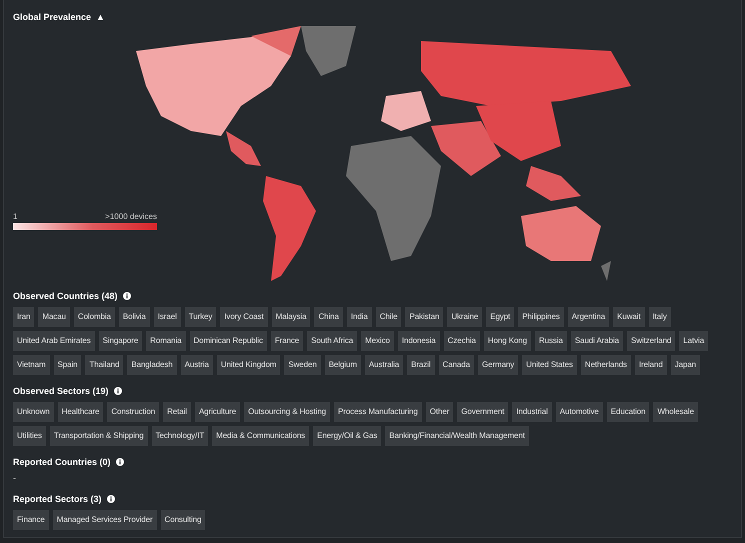  Describe the element at coordinates (33, 412) in the screenshot. I see `tag: Unknown` at that location.